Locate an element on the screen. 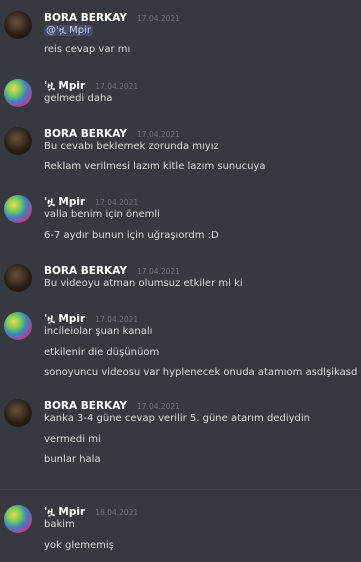 The height and width of the screenshot is (562, 361). message-text: yok glememiş is located at coordinates (79, 545).